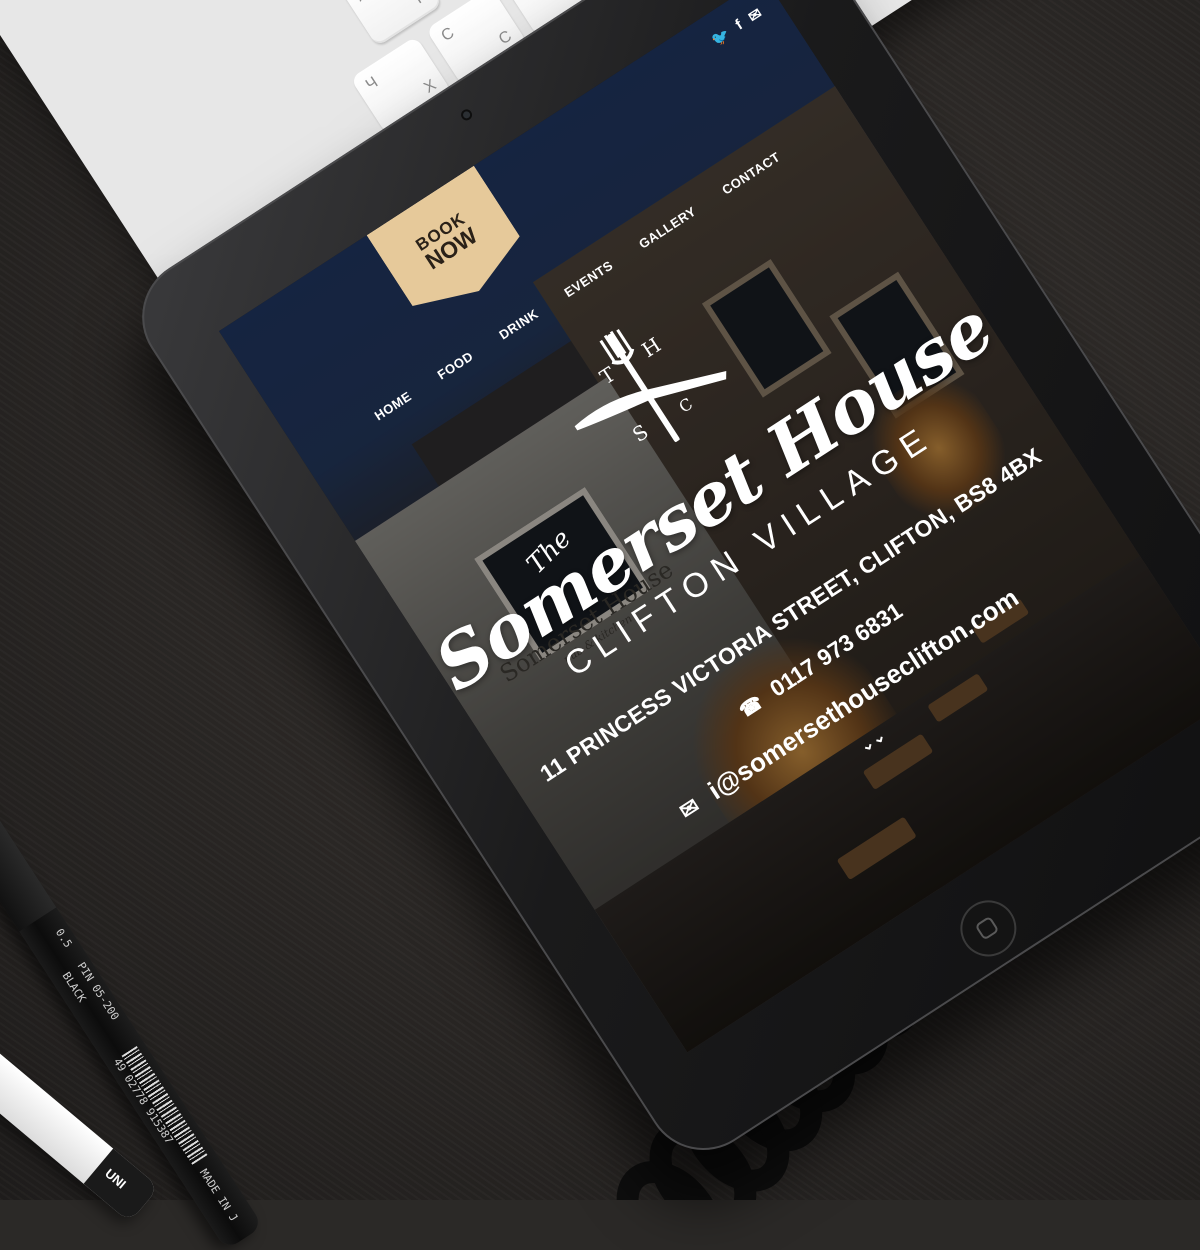  What do you see at coordinates (466, 115) in the screenshot?
I see `front-camera` at bounding box center [466, 115].